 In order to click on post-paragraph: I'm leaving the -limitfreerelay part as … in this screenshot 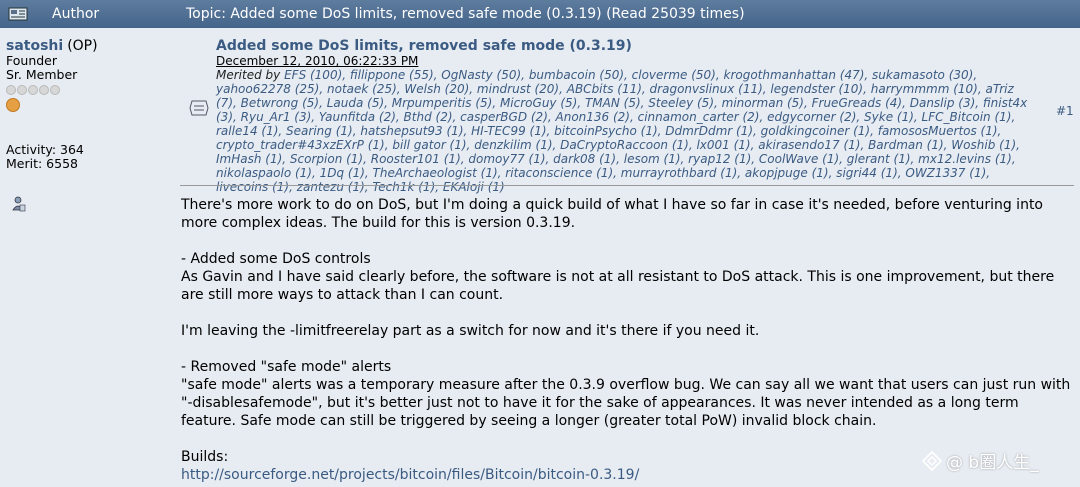, I will do `click(470, 331)`.